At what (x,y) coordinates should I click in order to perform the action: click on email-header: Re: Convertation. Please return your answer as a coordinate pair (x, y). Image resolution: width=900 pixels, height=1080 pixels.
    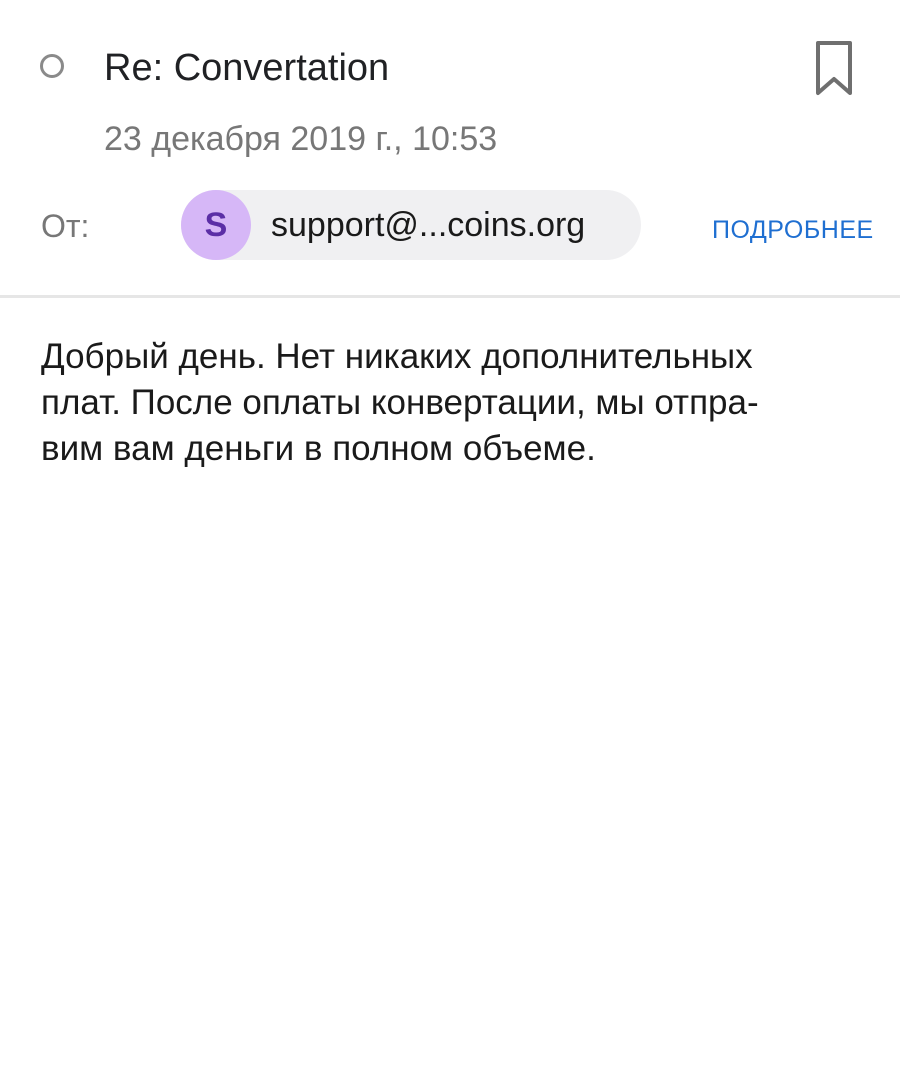
    Looking at the image, I should click on (450, 70).